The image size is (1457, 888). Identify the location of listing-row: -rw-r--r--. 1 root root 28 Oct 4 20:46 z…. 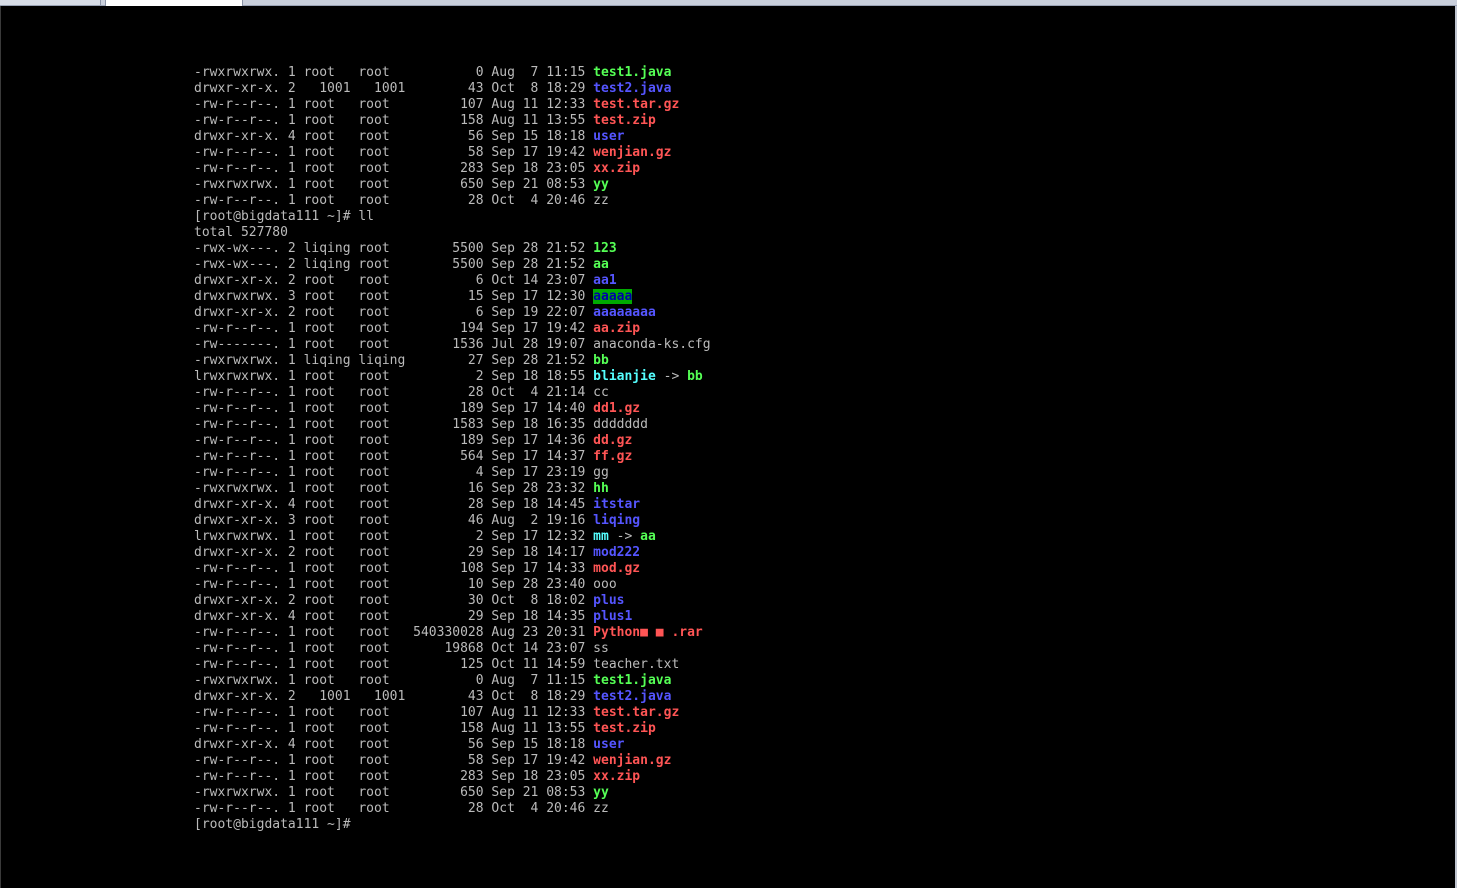
(452, 809).